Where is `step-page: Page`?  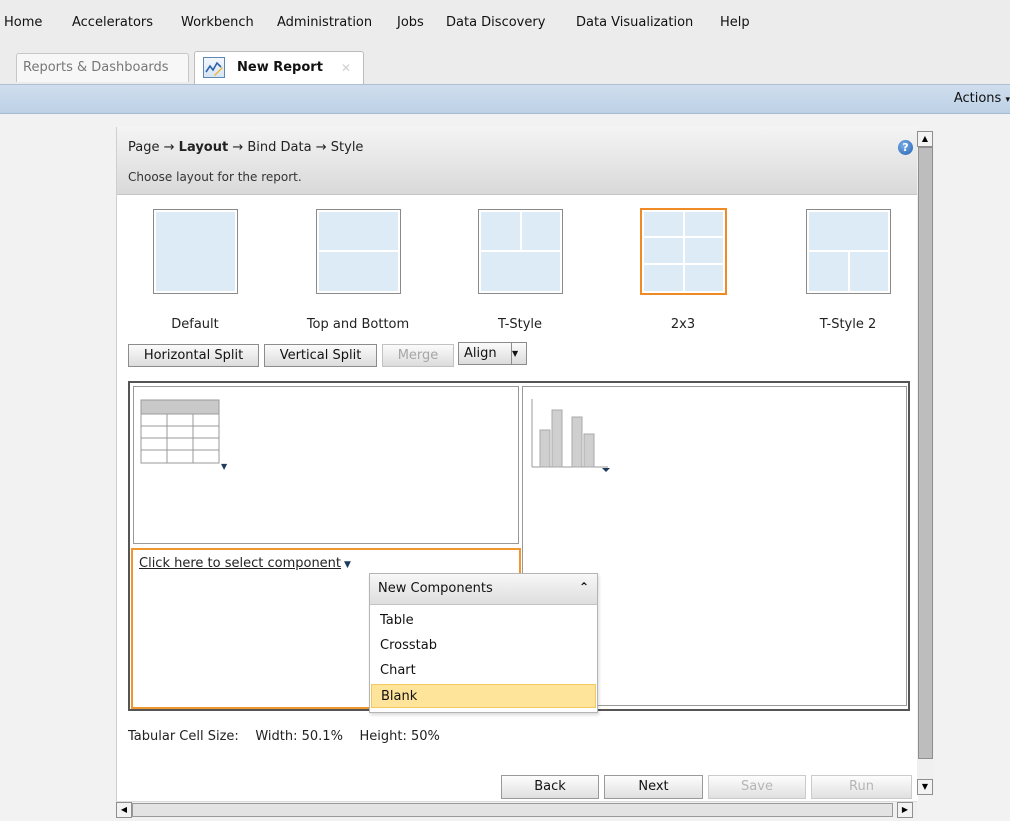 step-page: Page is located at coordinates (144, 147).